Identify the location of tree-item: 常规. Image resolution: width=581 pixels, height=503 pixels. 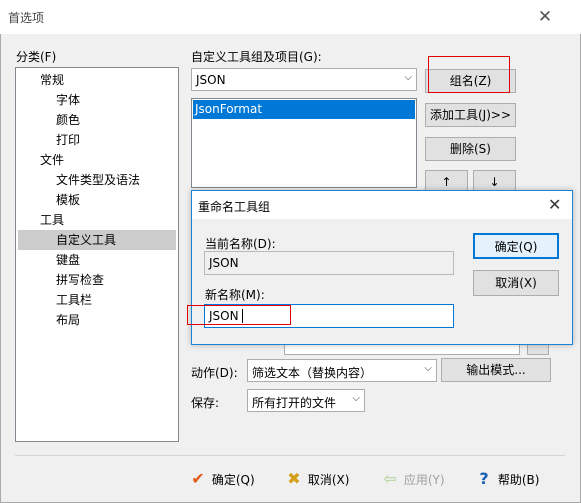
(97, 80).